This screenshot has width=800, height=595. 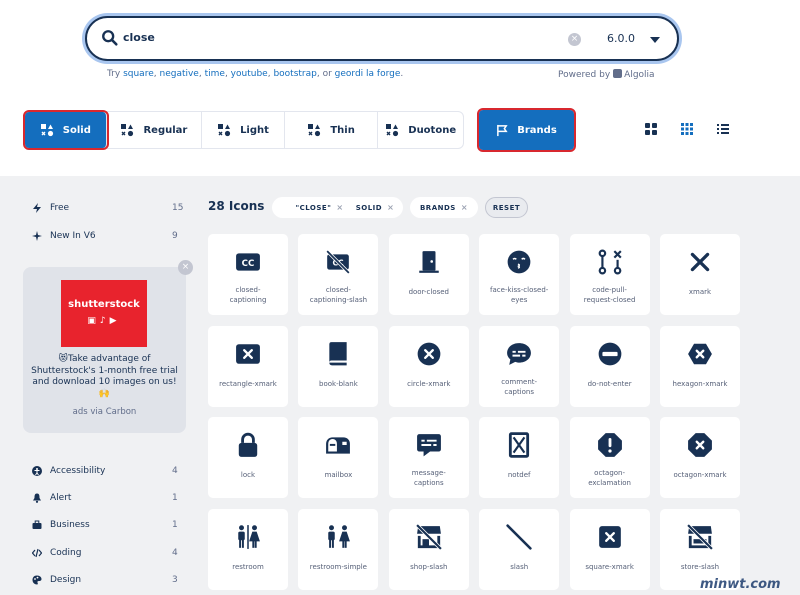 I want to click on suggestion-bootstrap: bootstrap, so click(x=294, y=74).